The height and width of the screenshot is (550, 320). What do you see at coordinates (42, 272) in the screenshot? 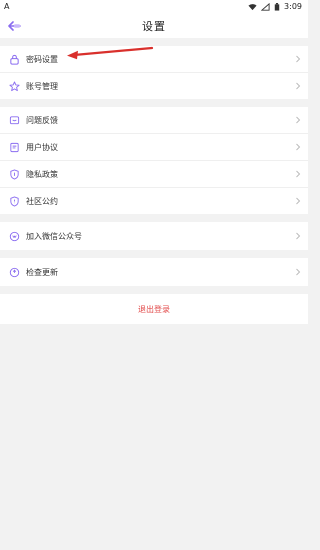
I see `row-label: 检查更新` at bounding box center [42, 272].